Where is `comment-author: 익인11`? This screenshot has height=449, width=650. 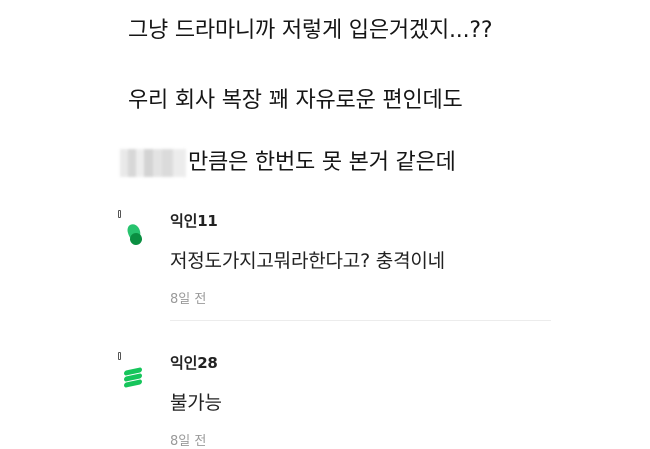
comment-author: 익인11 is located at coordinates (194, 220).